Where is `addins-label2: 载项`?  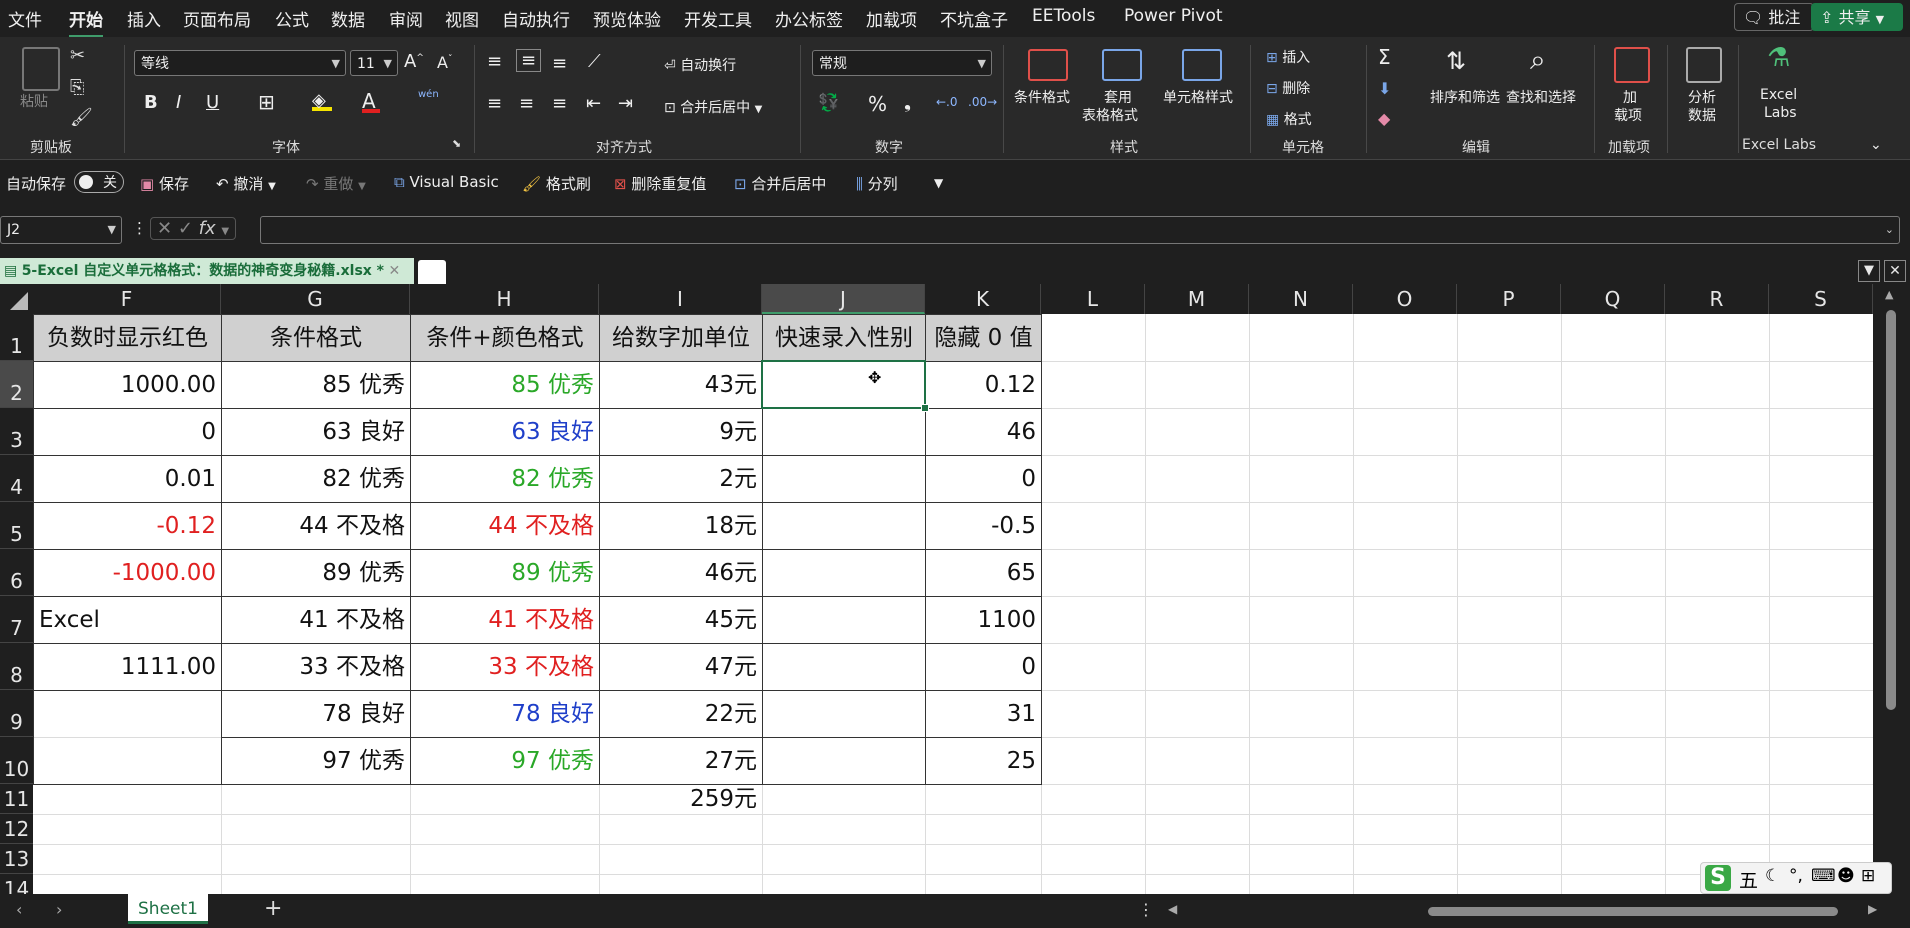
addins-label2: 载项 is located at coordinates (1628, 115).